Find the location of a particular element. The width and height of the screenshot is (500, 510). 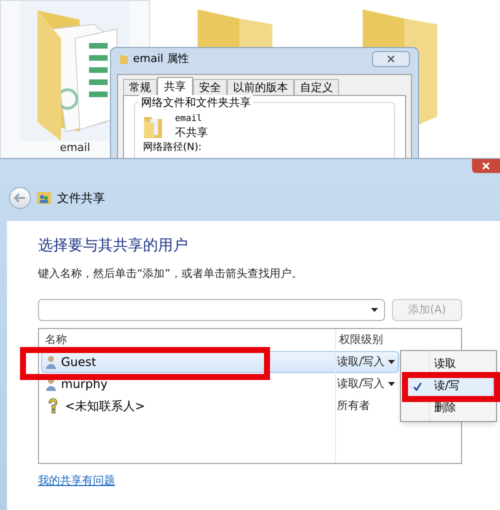

back-arrow-icon is located at coordinates (20, 198).